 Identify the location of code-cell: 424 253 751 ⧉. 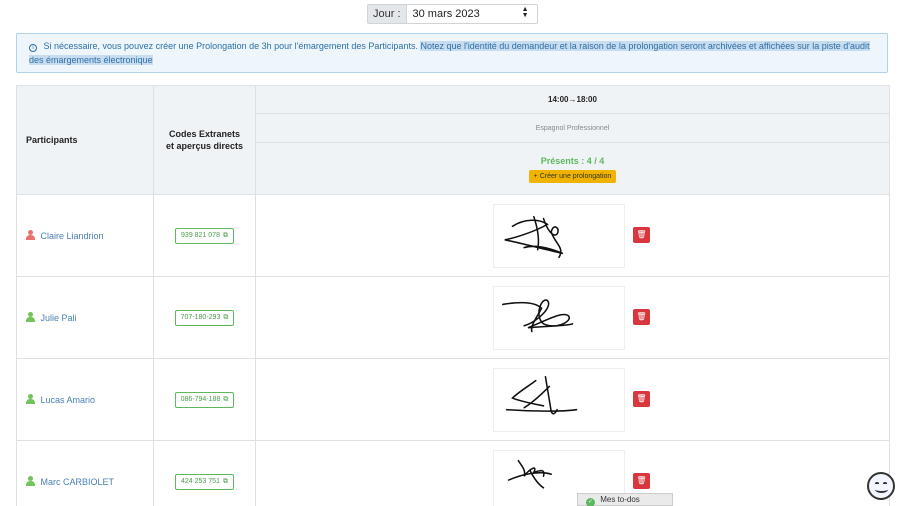
(204, 473).